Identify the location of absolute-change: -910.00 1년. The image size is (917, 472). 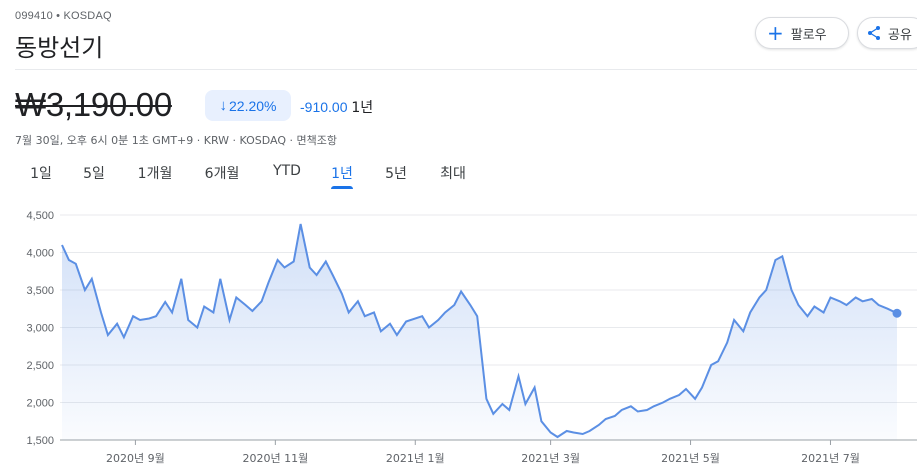
(336, 107).